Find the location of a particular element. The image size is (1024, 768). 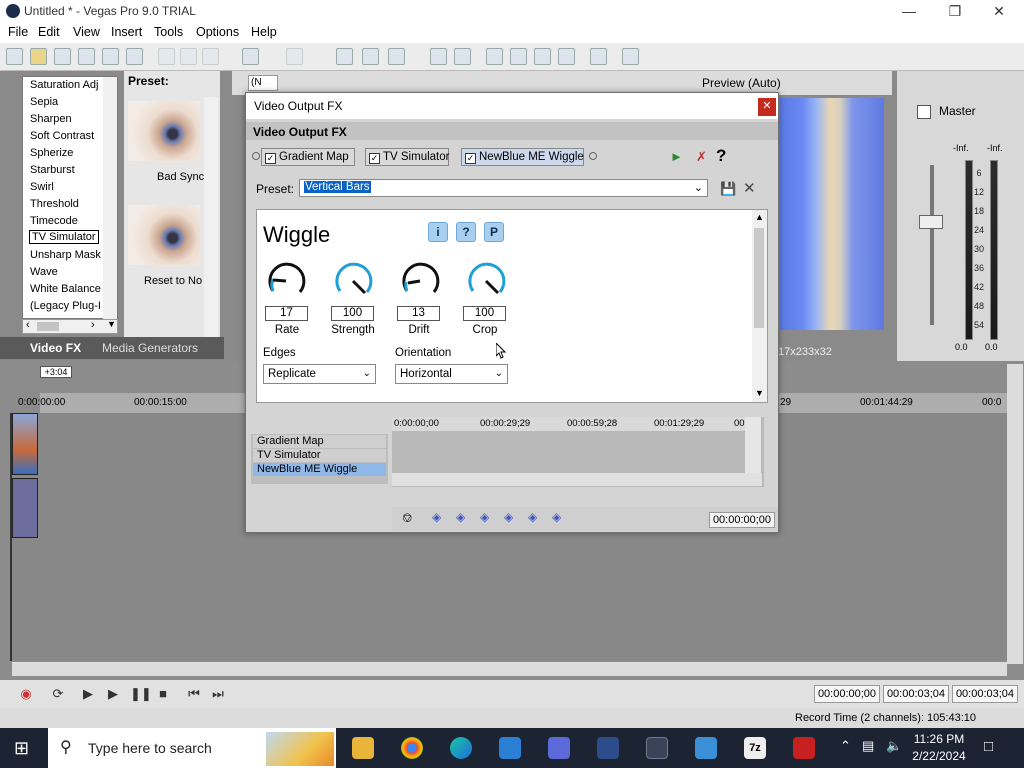

undo-icon is located at coordinates (250, 56).